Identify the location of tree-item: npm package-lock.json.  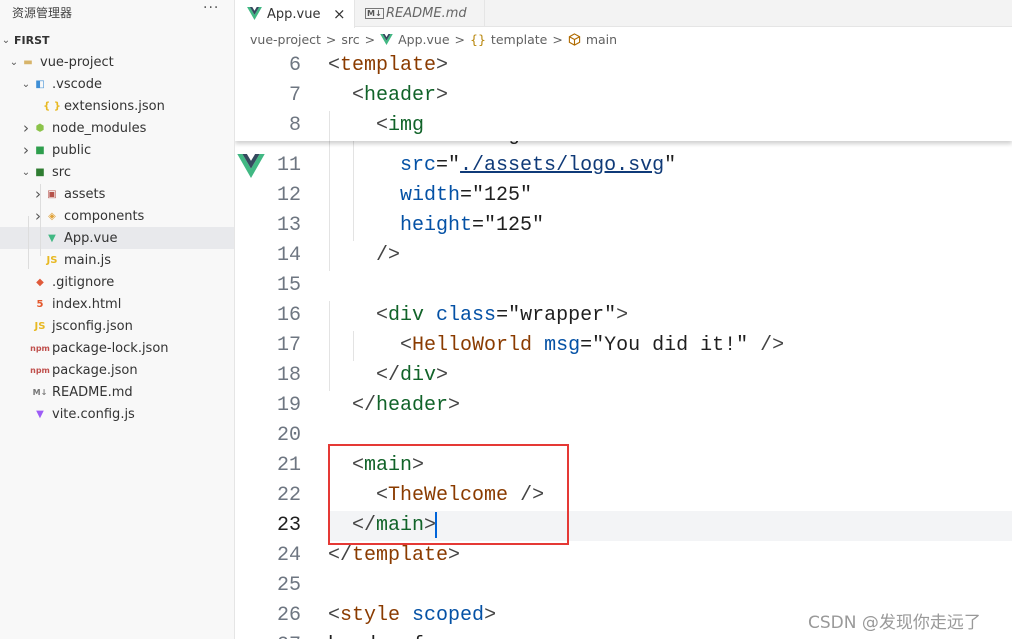
(117, 348).